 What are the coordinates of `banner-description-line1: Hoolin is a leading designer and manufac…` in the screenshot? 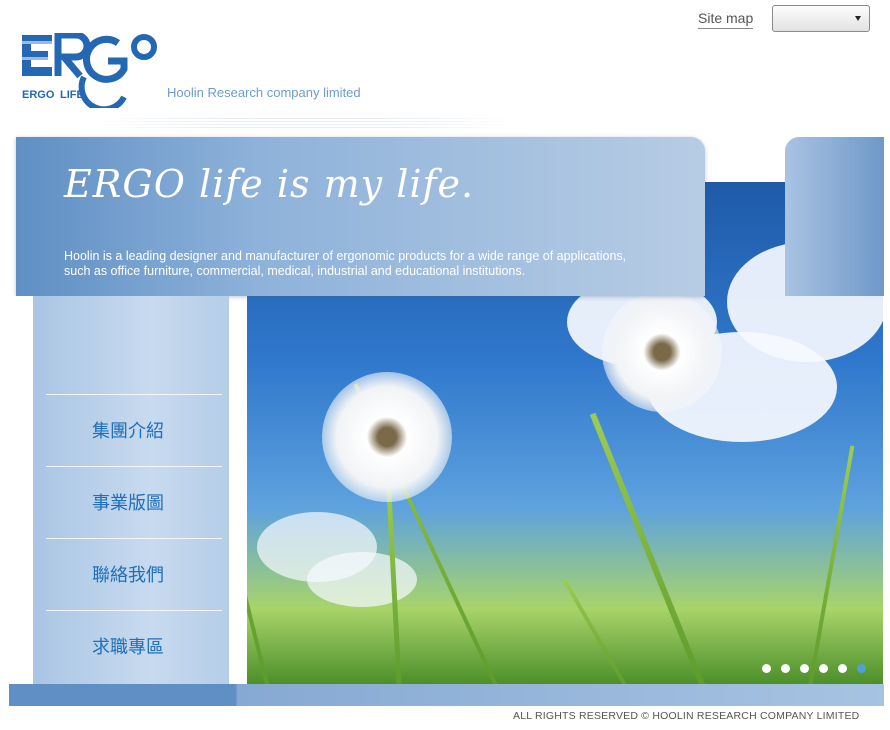 It's located at (345, 256).